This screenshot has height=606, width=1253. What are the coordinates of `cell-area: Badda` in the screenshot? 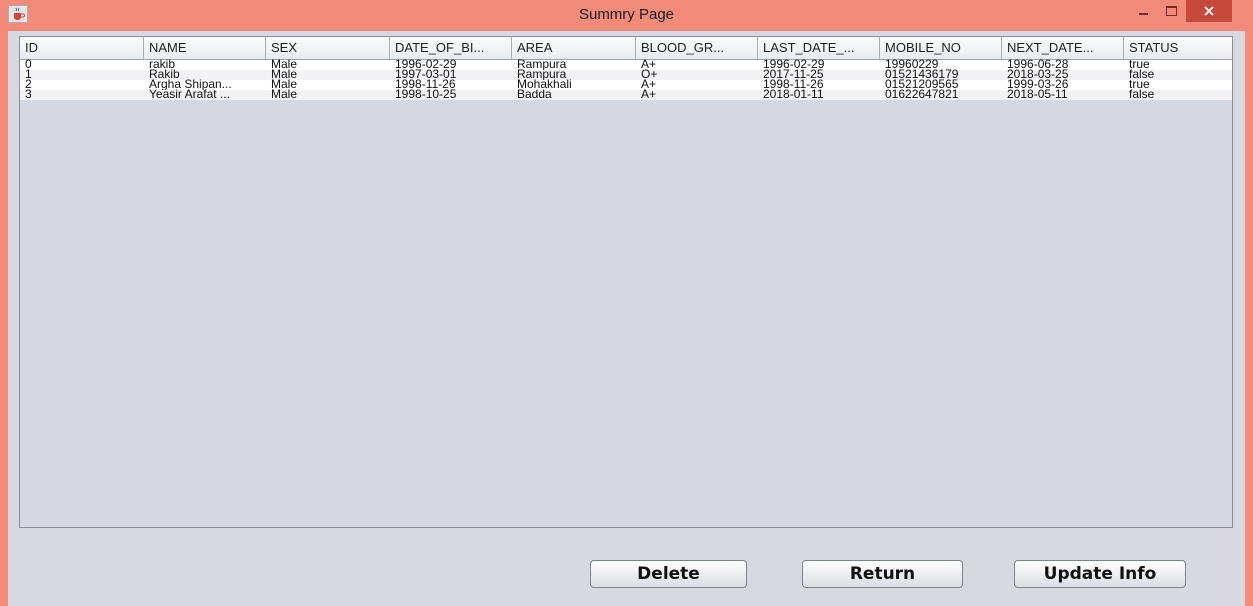 It's located at (574, 94).